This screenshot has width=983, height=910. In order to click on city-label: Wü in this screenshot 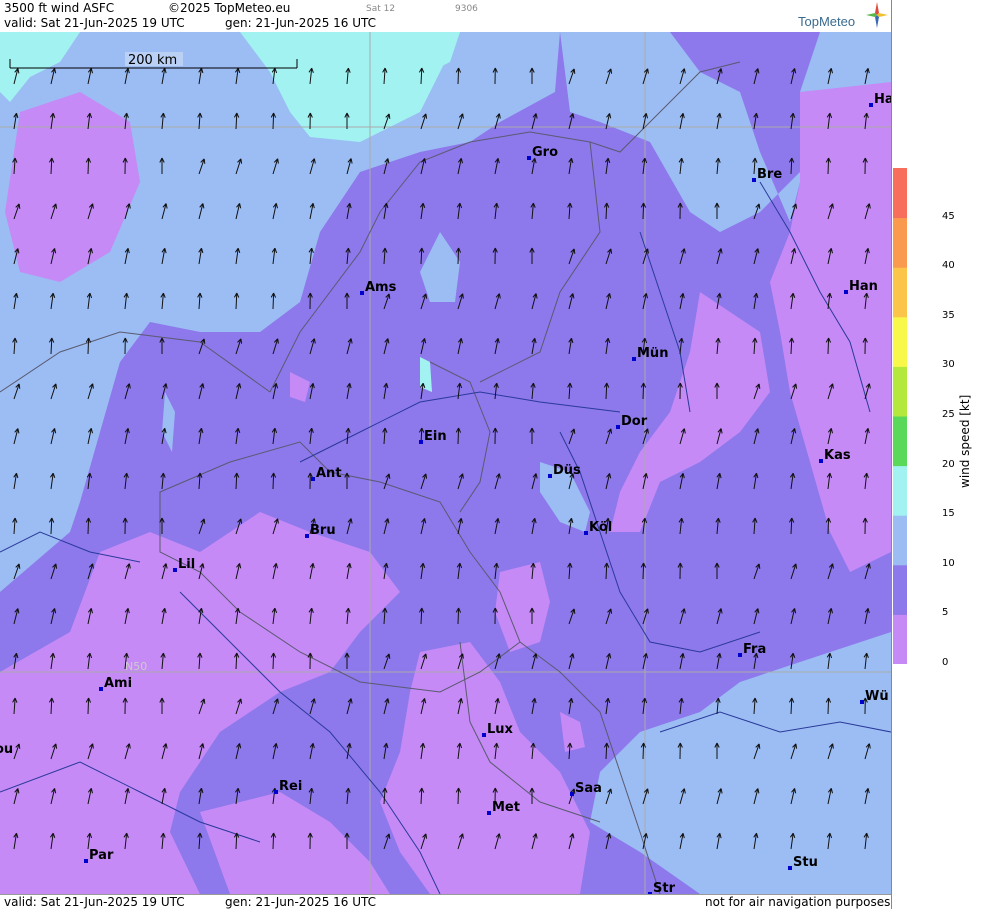, I will do `click(877, 696)`.